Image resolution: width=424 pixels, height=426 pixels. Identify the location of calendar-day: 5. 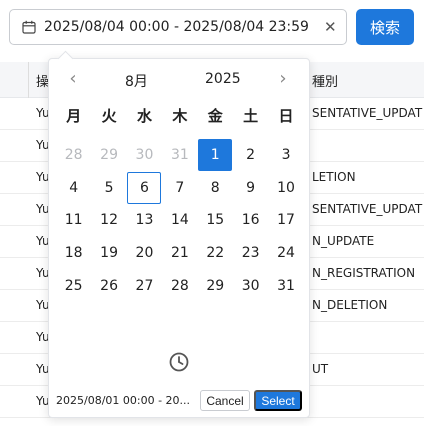
(108, 188).